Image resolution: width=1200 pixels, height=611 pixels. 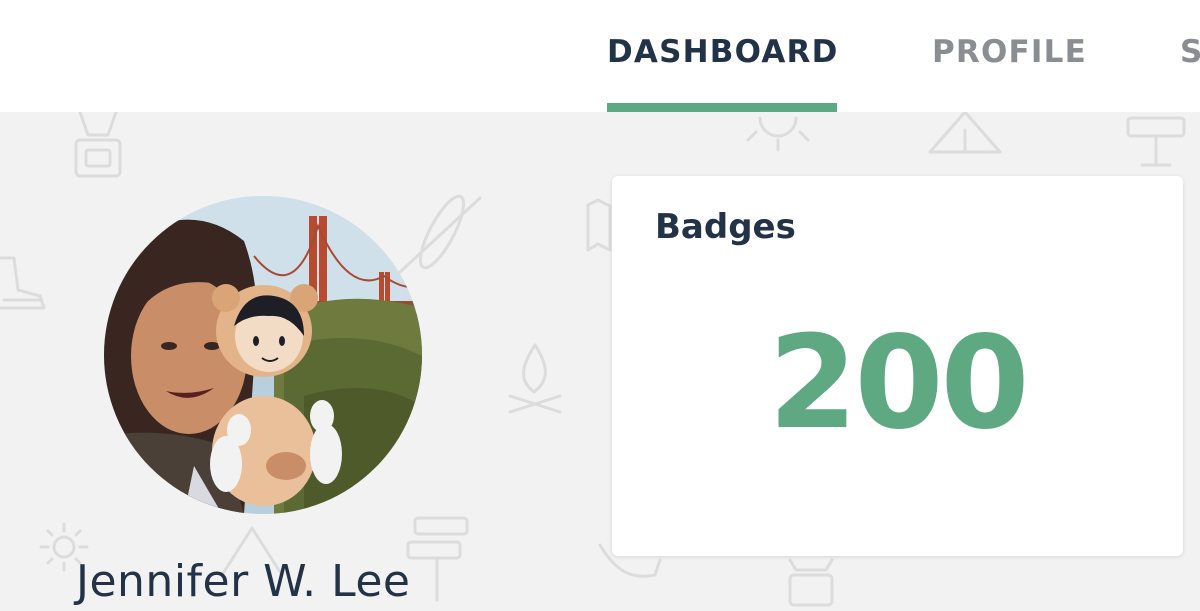 I want to click on active-tab-indicator, so click(x=722, y=107).